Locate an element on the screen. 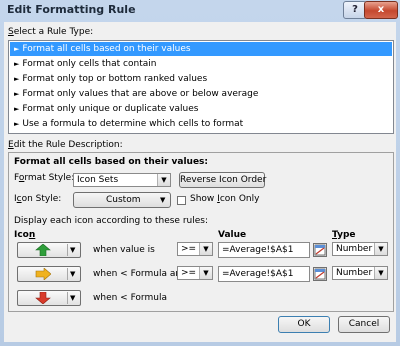  type-column-header: Type is located at coordinates (344, 235).